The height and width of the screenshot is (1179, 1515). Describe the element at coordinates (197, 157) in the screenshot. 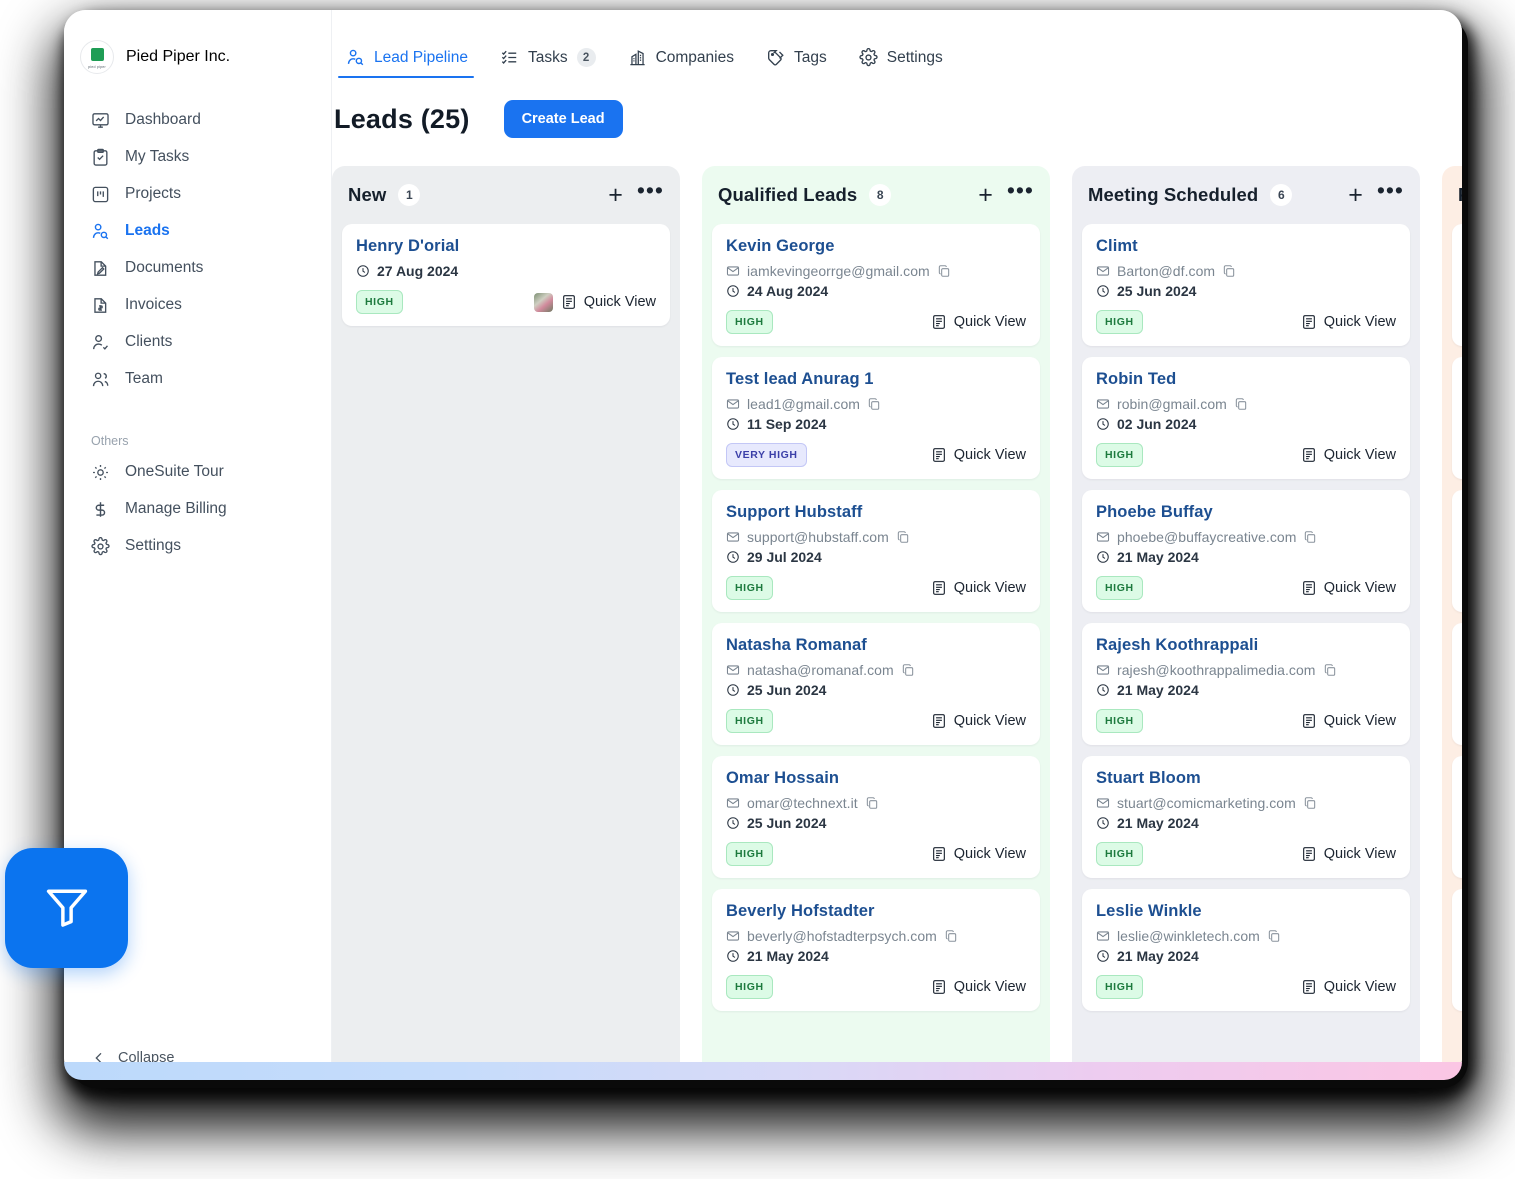

I see `sidebar-item-my-tasks: My Tasks` at that location.